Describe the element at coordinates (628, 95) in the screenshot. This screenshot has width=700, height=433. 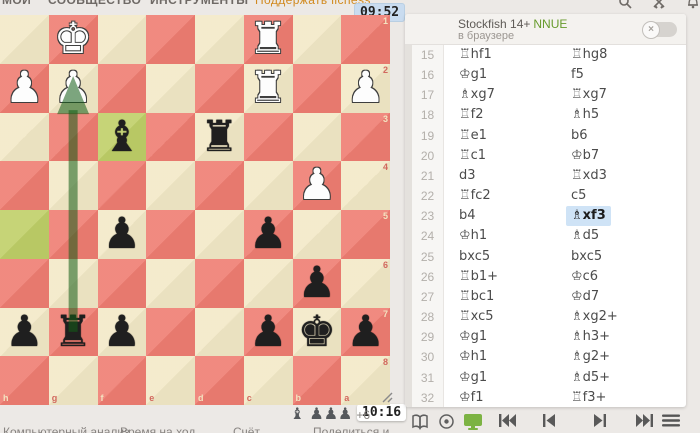
I see `black-move: ♖xg7` at that location.